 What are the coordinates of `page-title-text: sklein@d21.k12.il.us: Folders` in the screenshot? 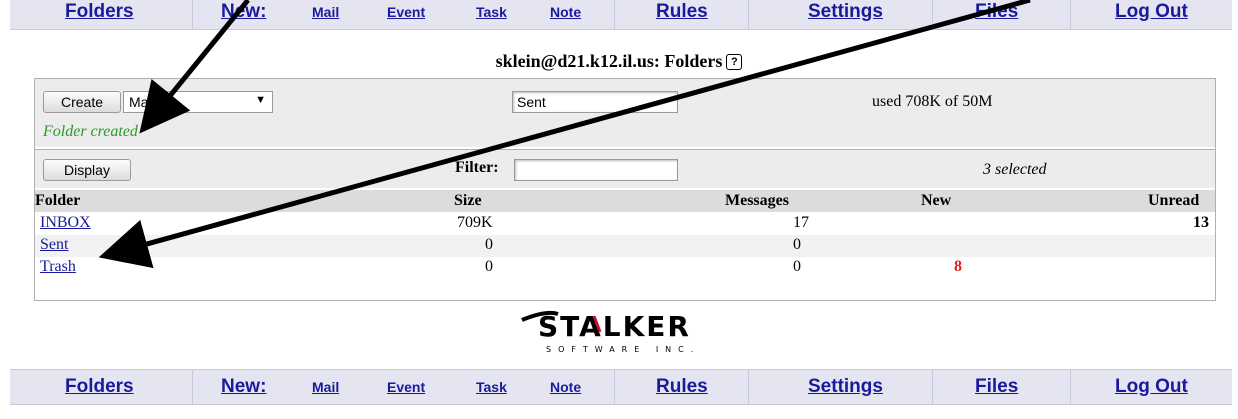 It's located at (609, 61).